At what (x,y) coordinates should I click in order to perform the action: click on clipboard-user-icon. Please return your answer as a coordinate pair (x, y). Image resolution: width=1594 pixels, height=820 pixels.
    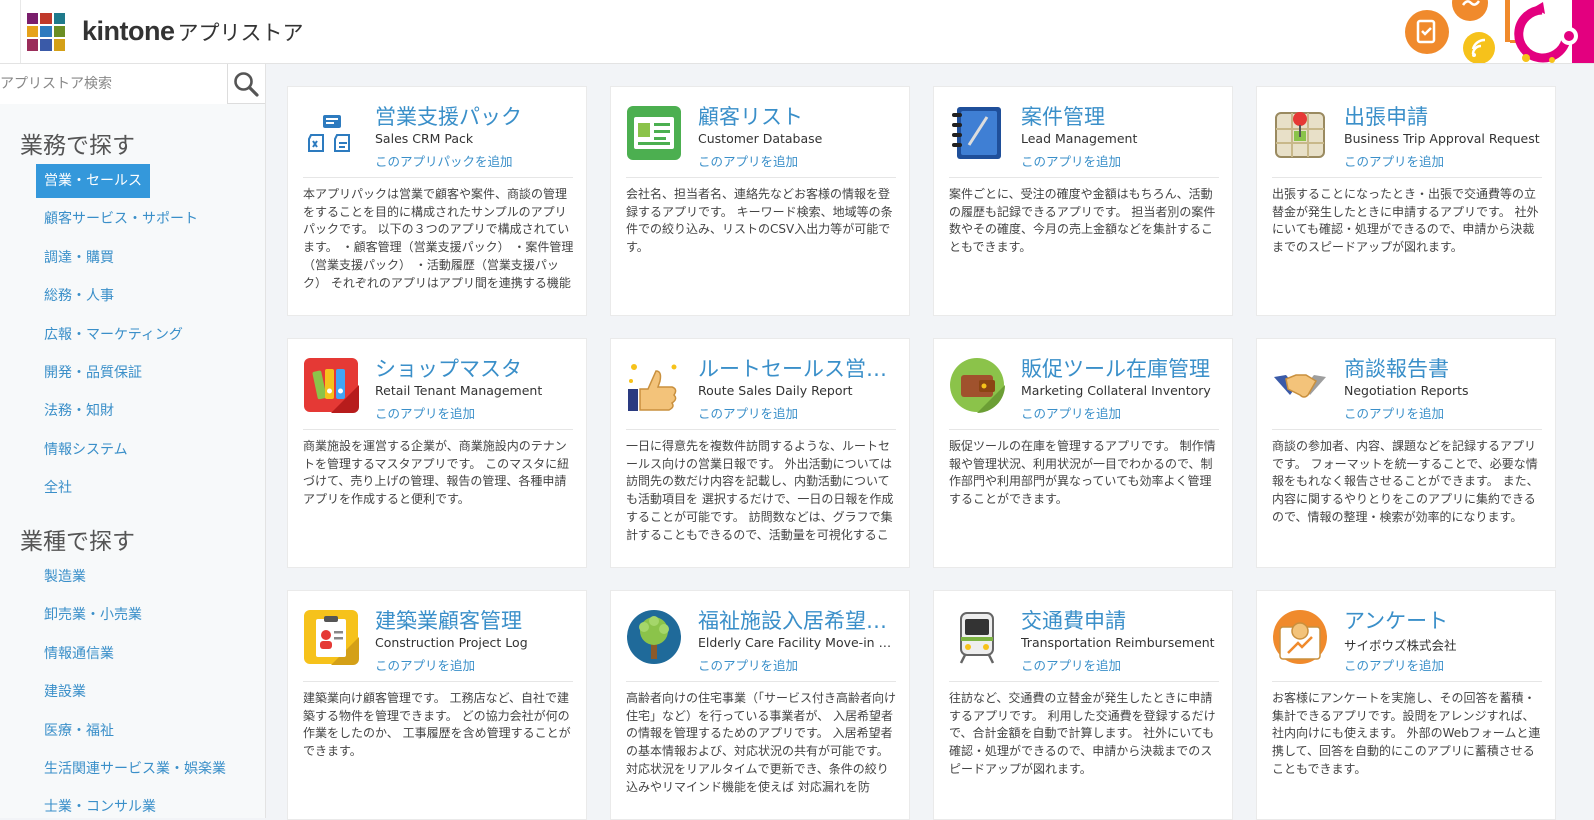
    Looking at the image, I should click on (331, 637).